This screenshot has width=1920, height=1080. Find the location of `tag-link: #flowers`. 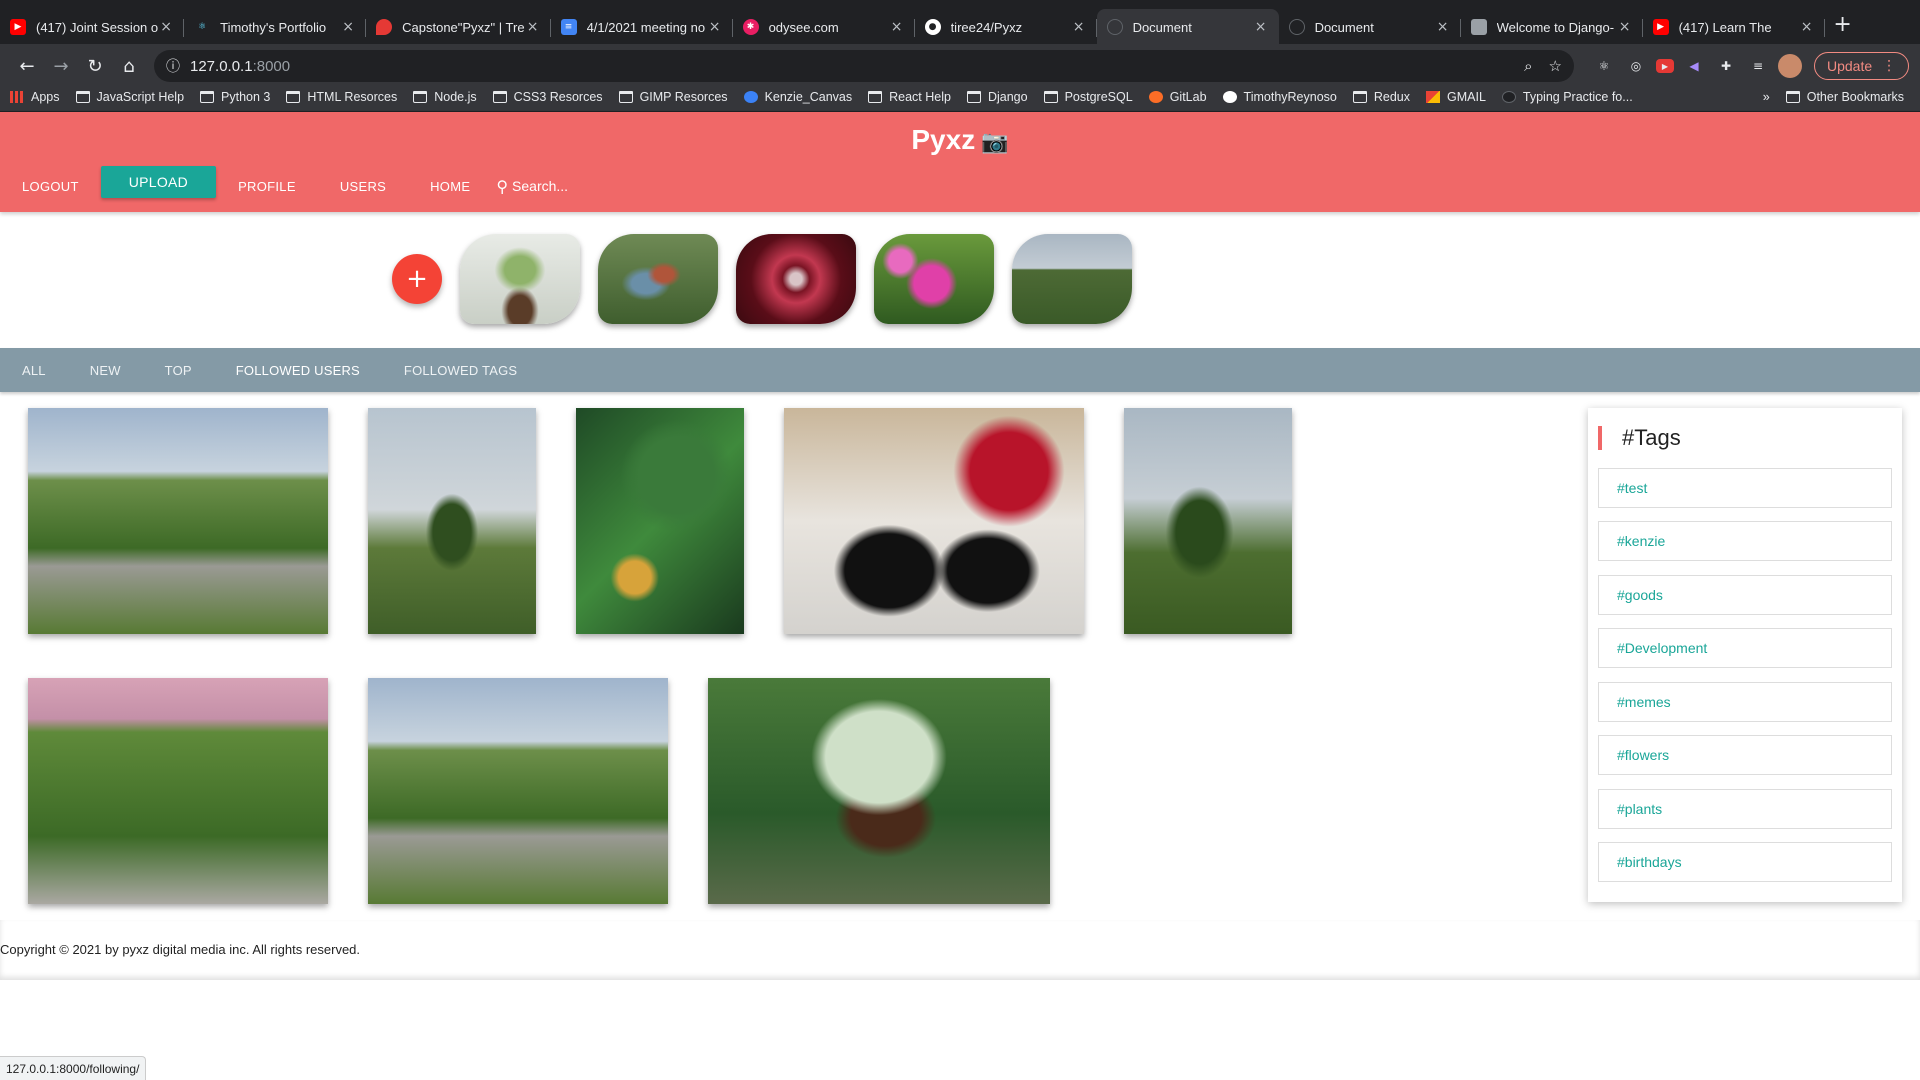

tag-link: #flowers is located at coordinates (1745, 755).